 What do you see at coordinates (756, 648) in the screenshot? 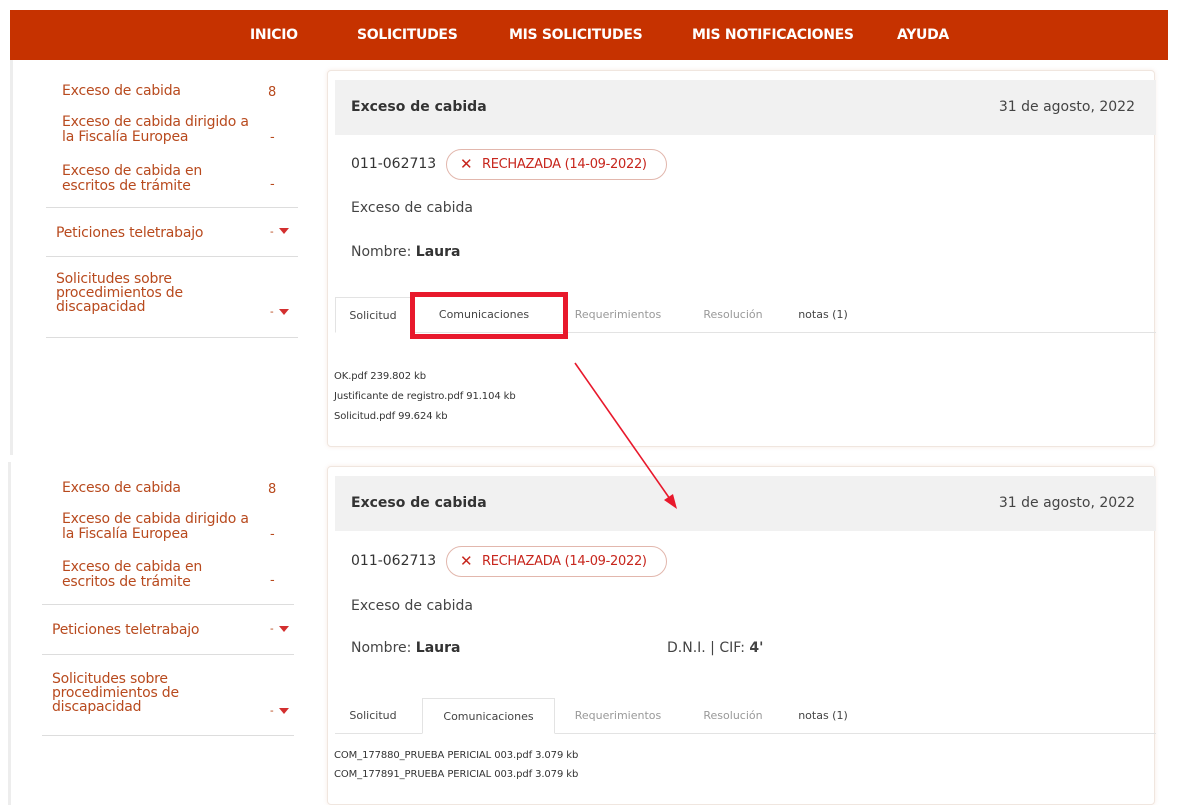
I see `dni-value: 4'` at bounding box center [756, 648].